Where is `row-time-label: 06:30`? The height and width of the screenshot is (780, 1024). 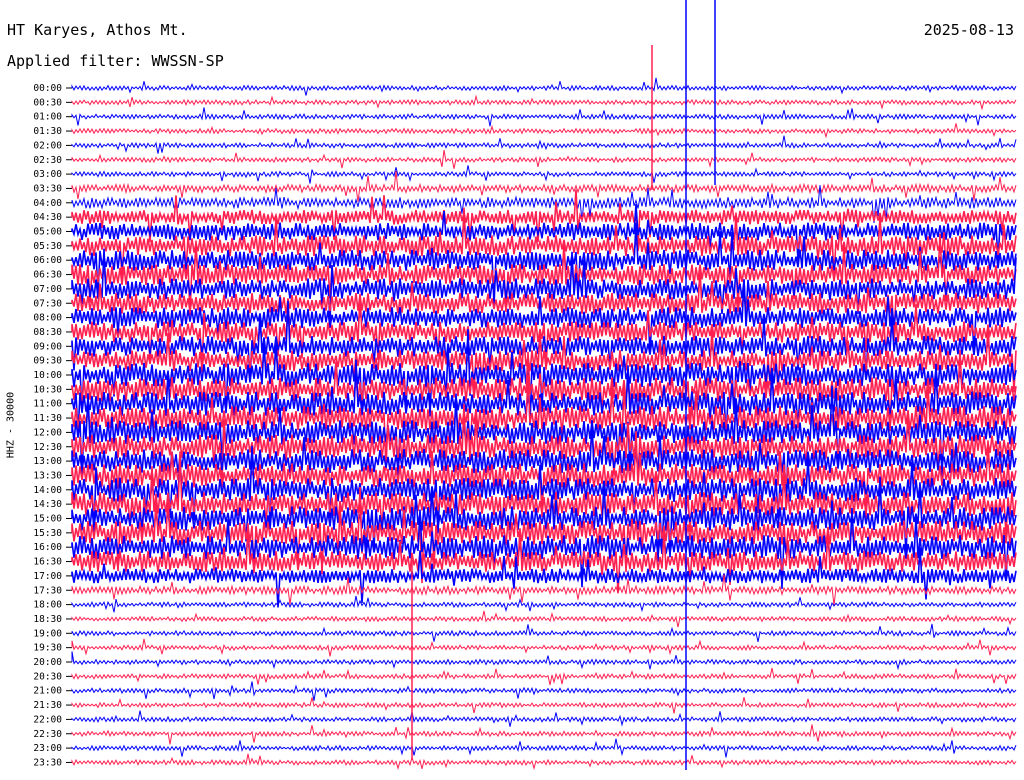
row-time-label: 06:30 is located at coordinates (47, 275).